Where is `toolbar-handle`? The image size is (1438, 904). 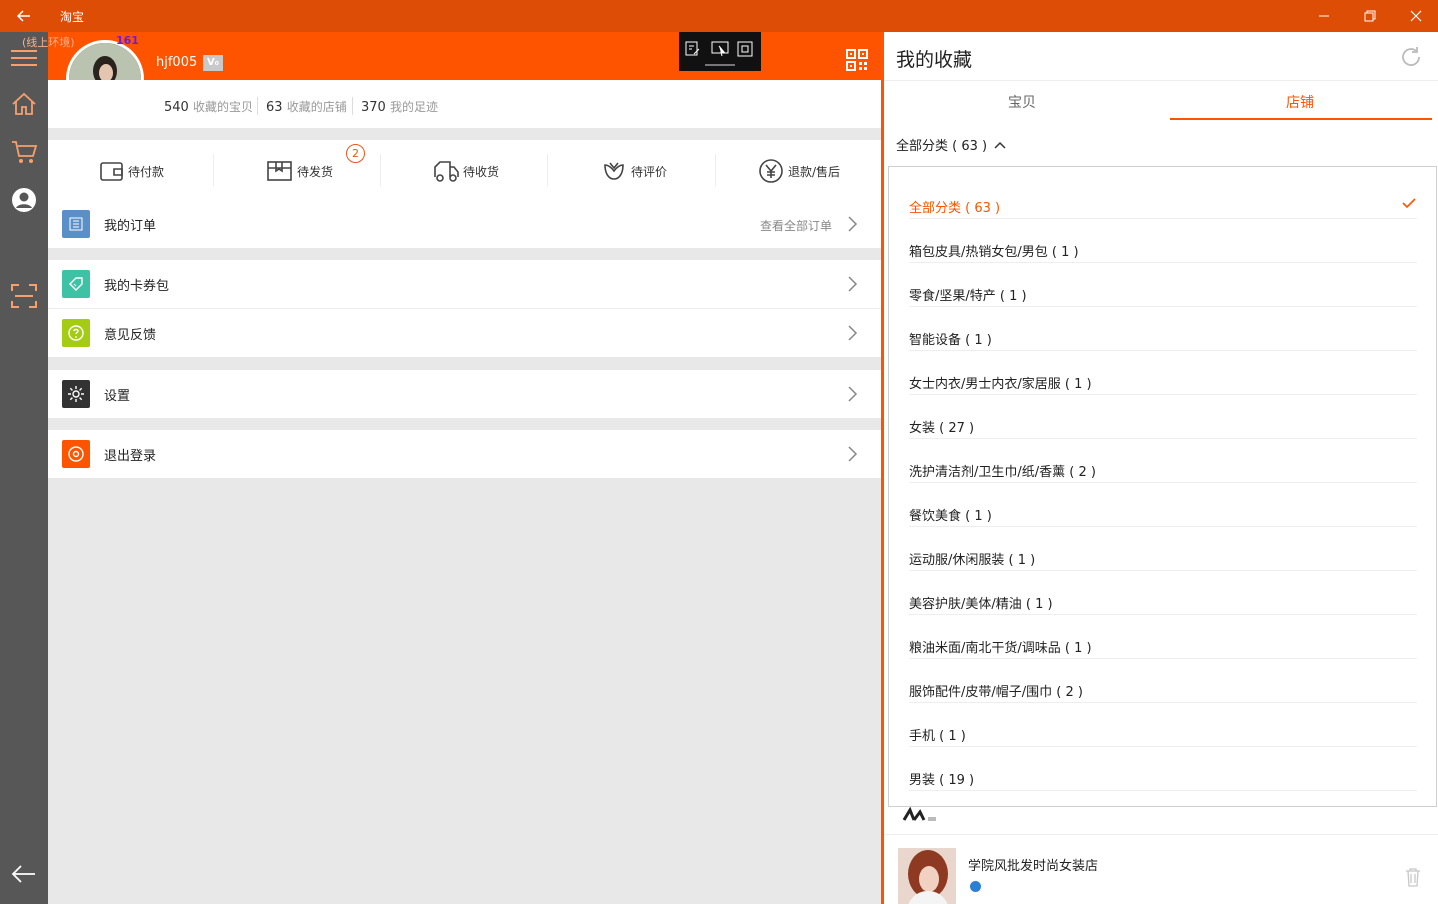
toolbar-handle is located at coordinates (720, 65).